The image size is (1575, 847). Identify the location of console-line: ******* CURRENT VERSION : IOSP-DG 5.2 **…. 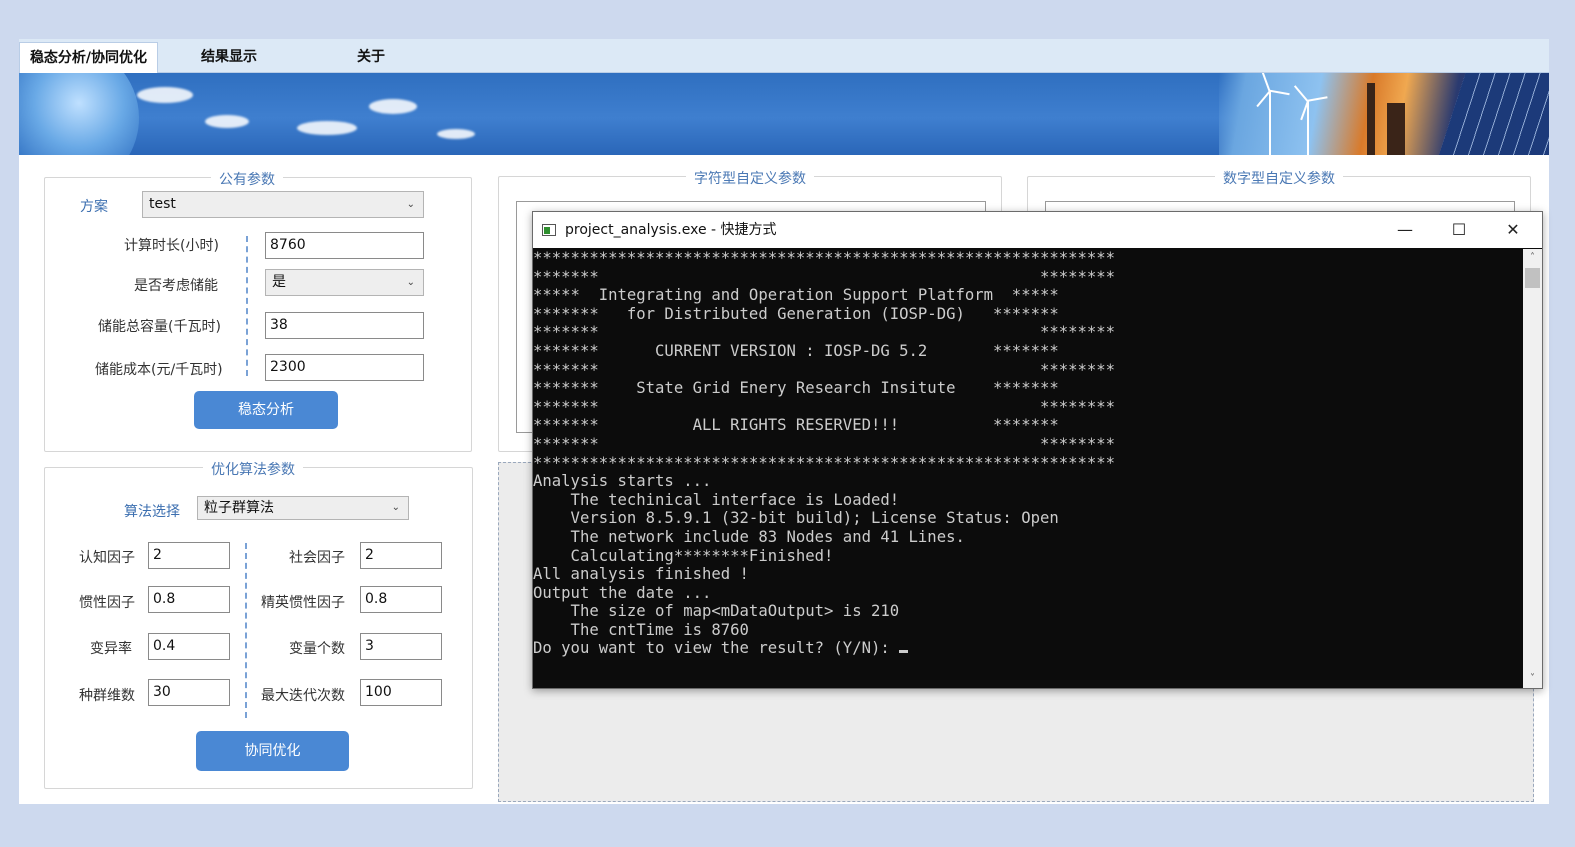
(796, 350).